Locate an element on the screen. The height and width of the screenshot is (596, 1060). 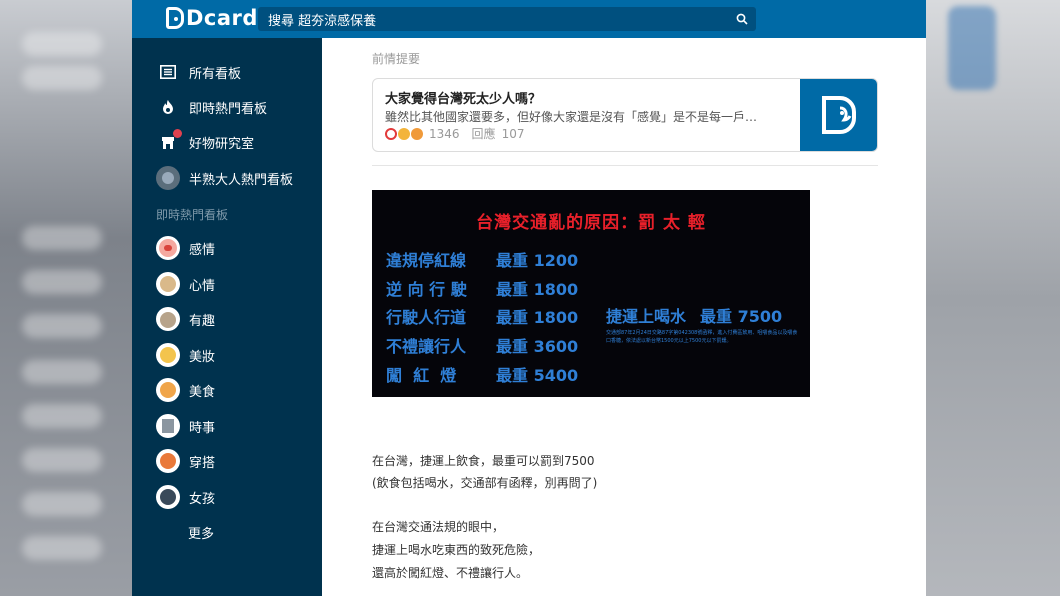
reply-label: 回應 is located at coordinates (483, 134).